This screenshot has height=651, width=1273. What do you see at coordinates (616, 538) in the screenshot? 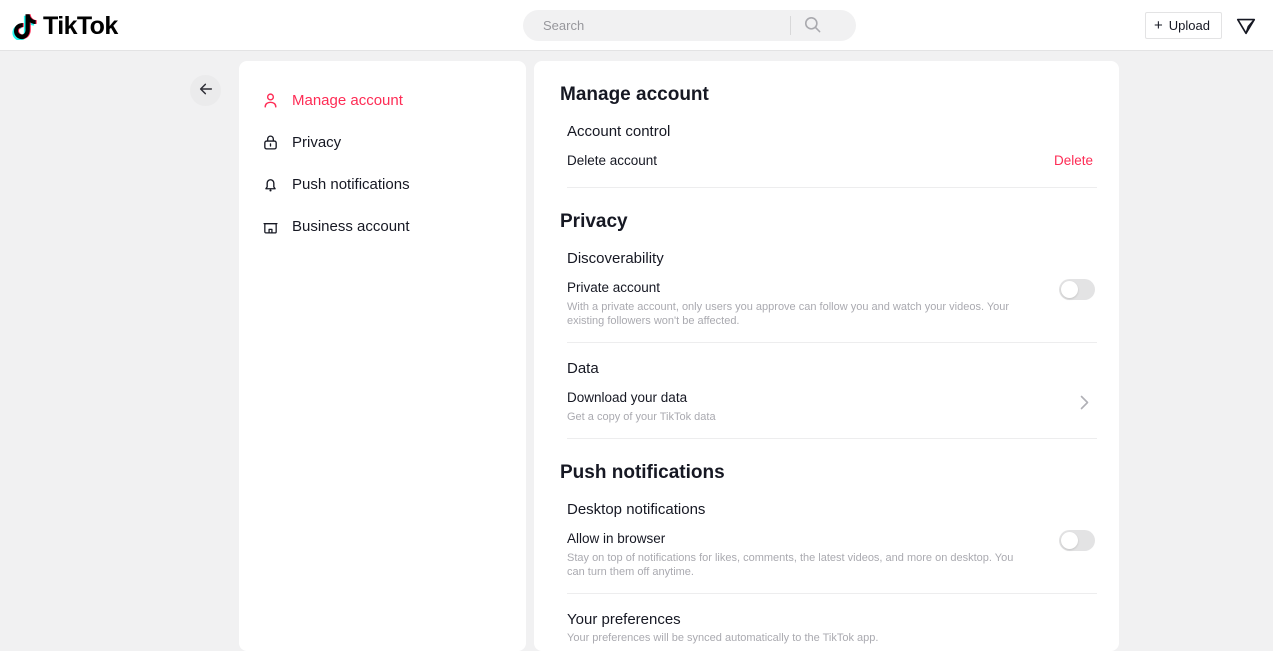
I see `allow-in-browser-label: Allow in browser` at bounding box center [616, 538].